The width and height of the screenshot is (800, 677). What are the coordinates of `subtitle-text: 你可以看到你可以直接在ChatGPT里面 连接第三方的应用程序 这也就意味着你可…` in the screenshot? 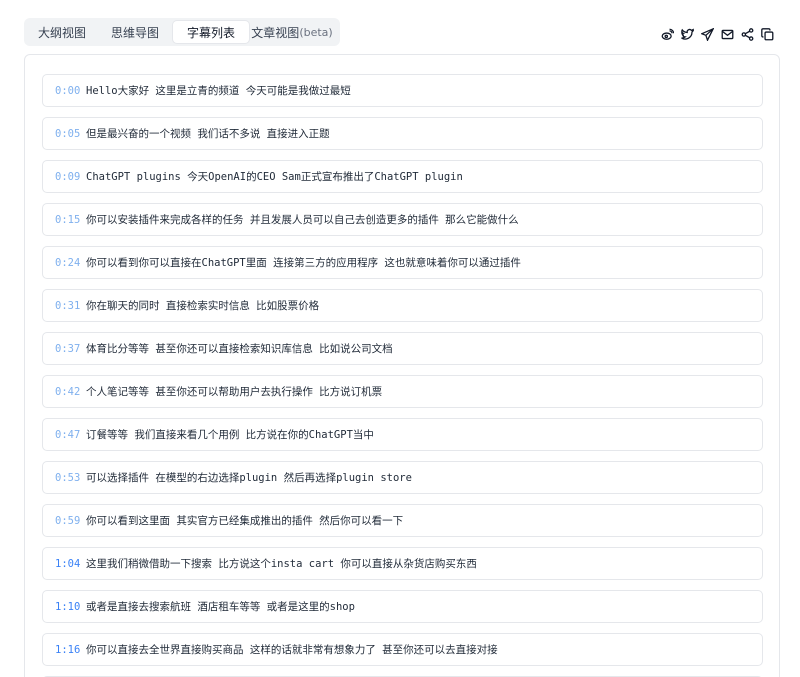 It's located at (303, 263).